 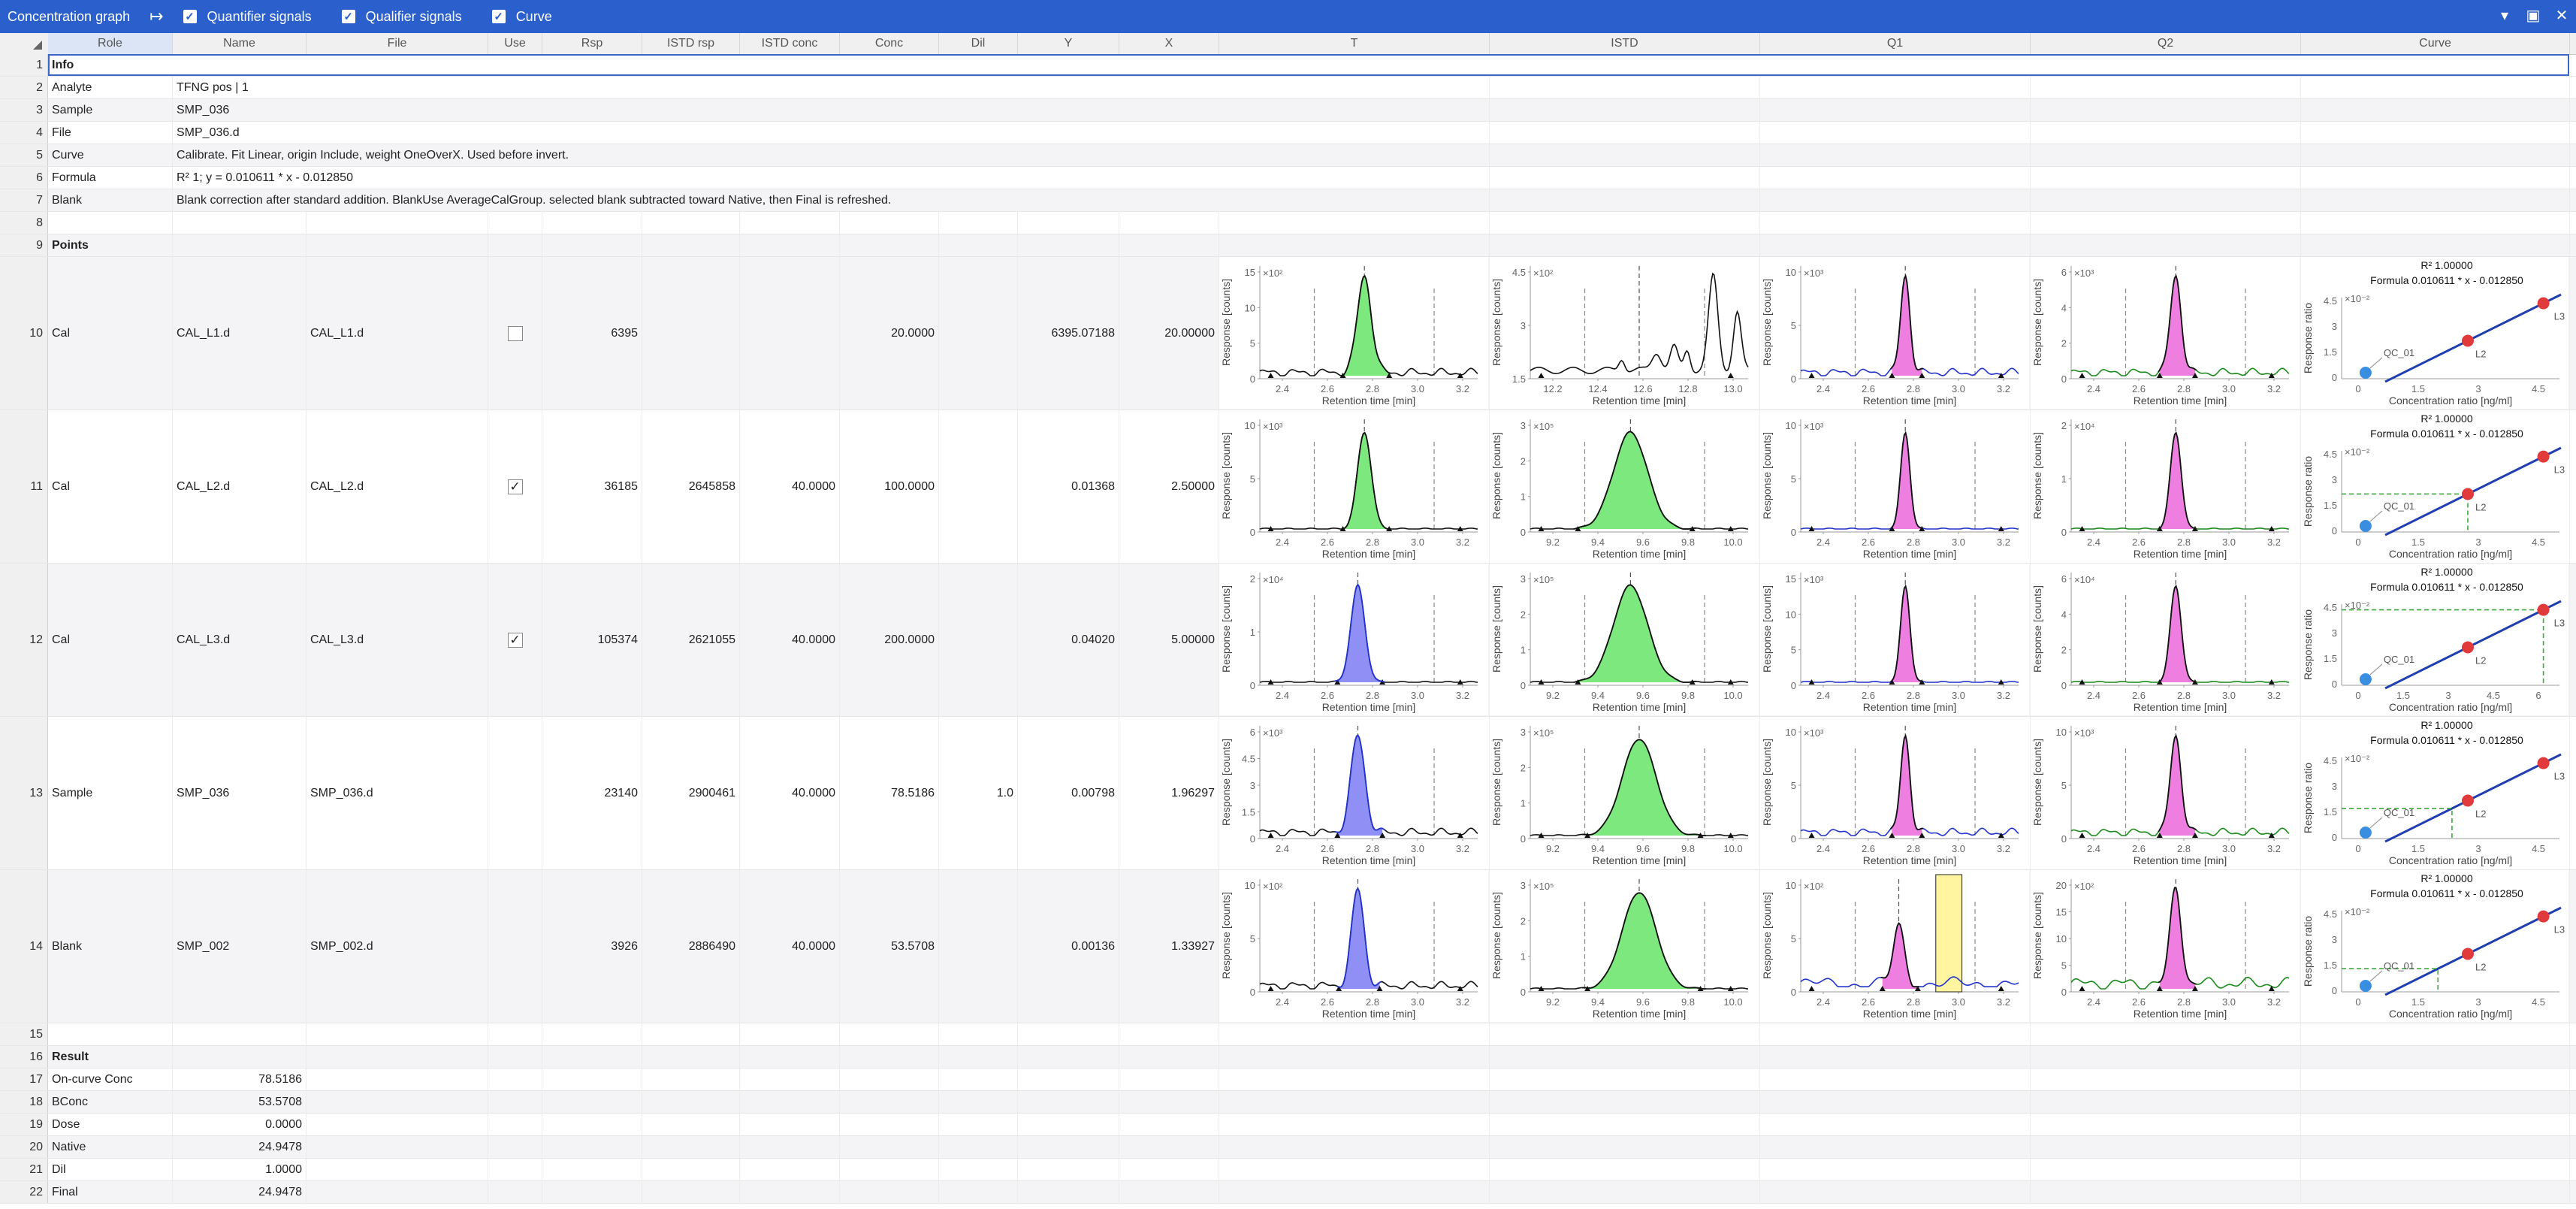 I want to click on cell-rsp: 23140, so click(x=592, y=793).